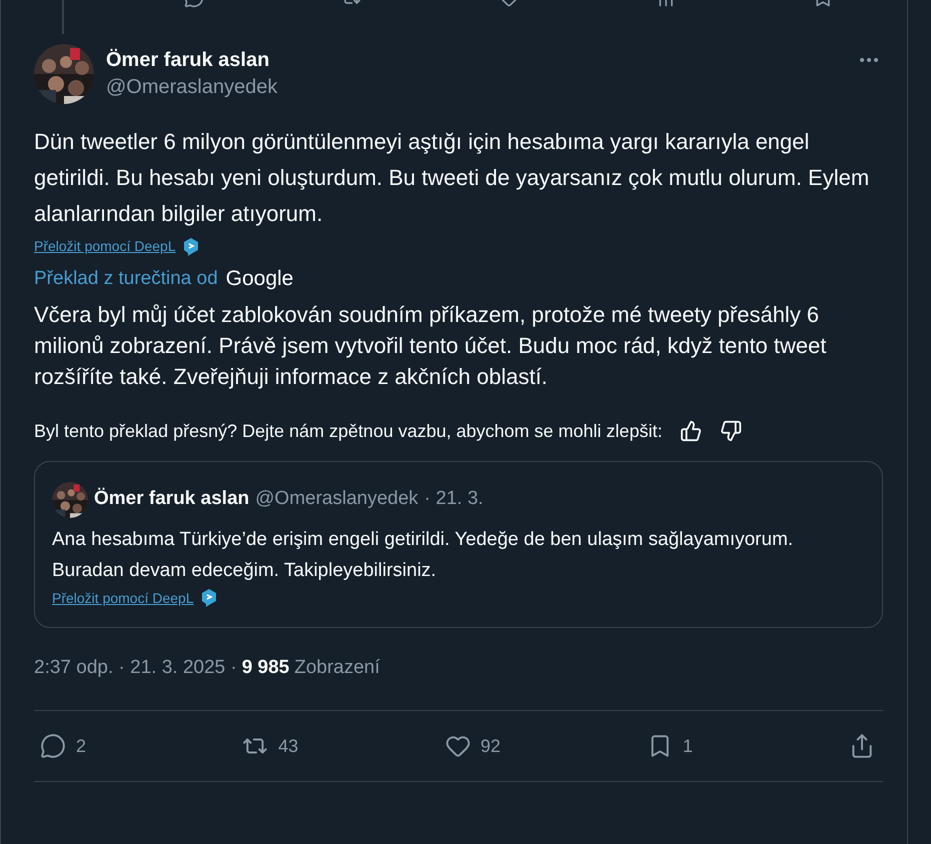 The image size is (931, 844). Describe the element at coordinates (53, 746) in the screenshot. I see `reply-icon` at that location.